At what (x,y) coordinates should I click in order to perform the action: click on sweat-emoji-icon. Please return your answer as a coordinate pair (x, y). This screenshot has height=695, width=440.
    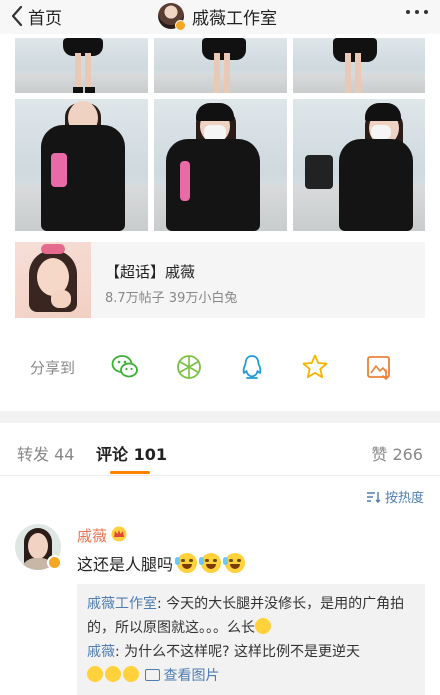
    Looking at the image, I should click on (263, 626).